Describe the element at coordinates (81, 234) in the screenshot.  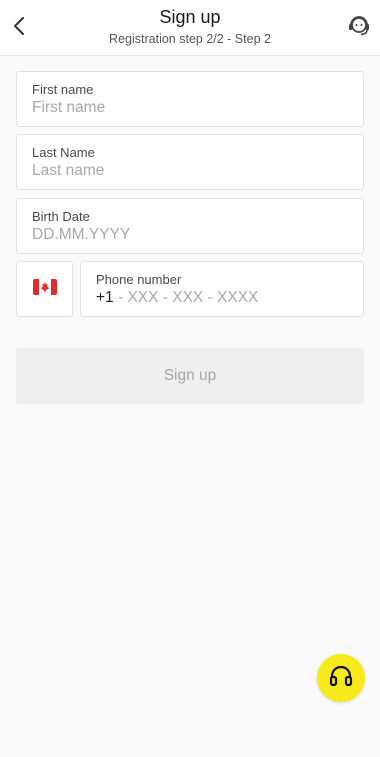
I see `birth-date-placeholder: DD.MM.YYYY` at that location.